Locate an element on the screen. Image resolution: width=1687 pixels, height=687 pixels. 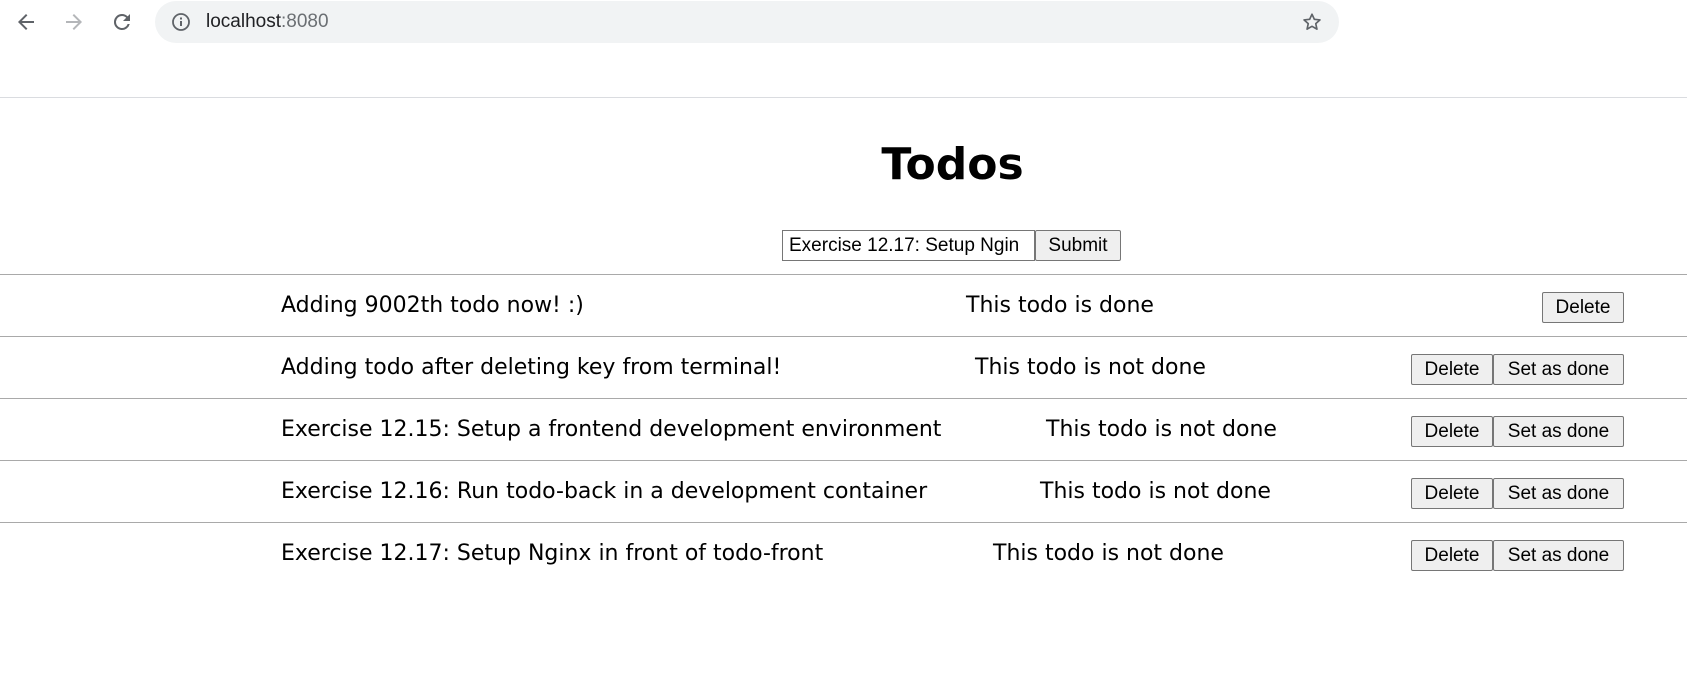
info-icon is located at coordinates (181, 22).